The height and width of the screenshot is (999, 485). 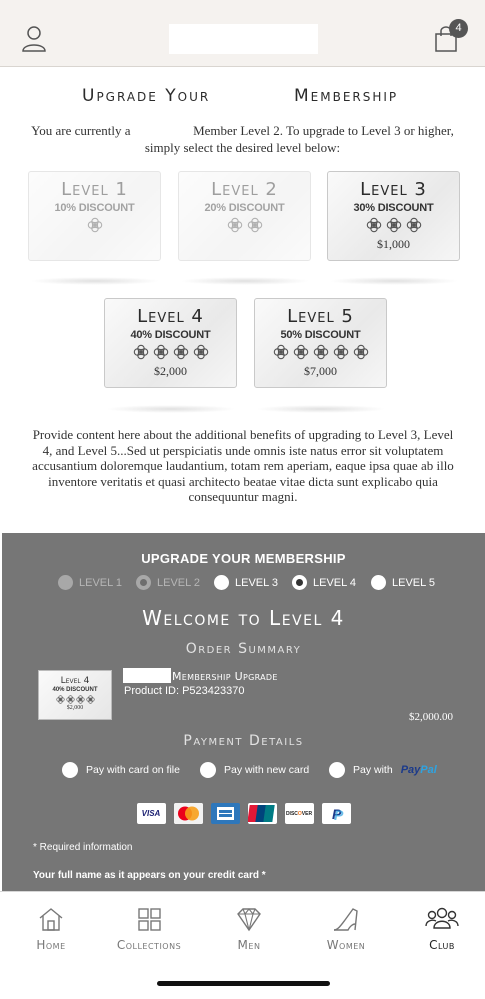 I want to click on level-radio-option-4: LEVEL 4, so click(x=324, y=582).